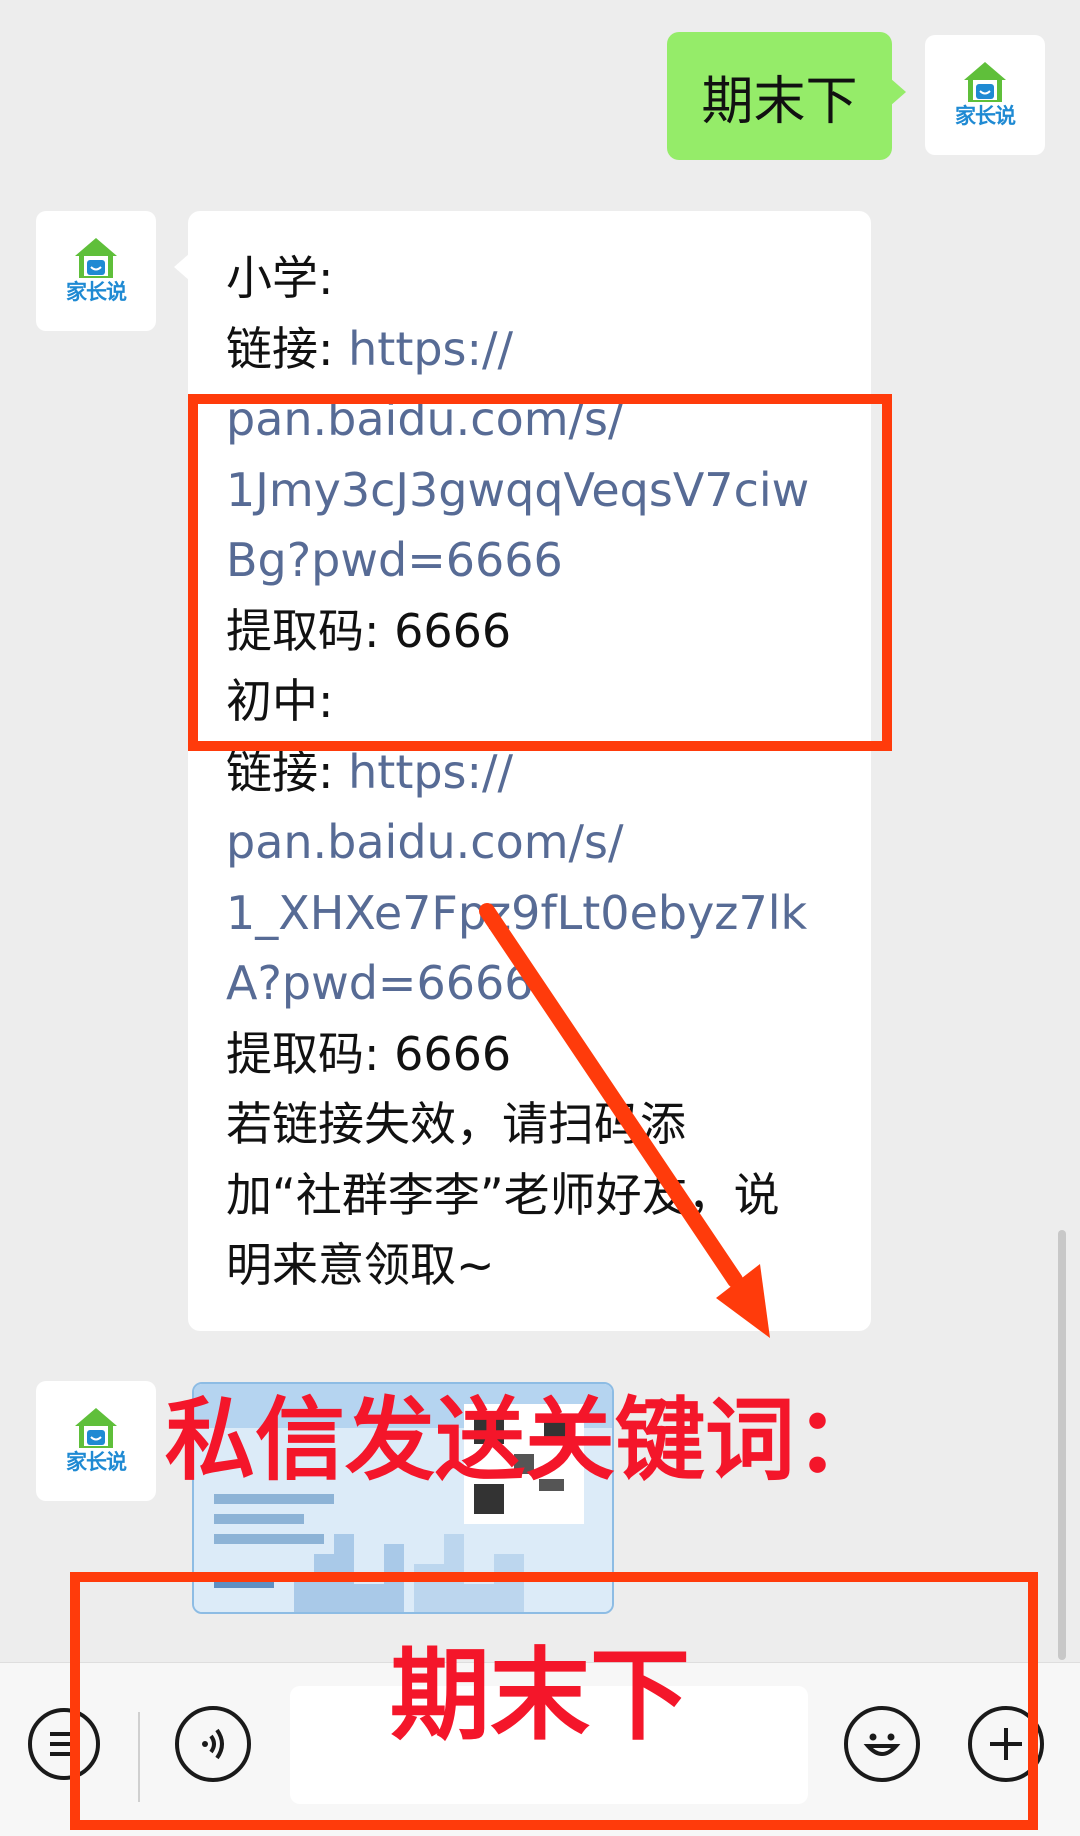 The image size is (1080, 1836). What do you see at coordinates (525, 1440) in the screenshot?
I see `overlay-instruction: 私信发送关键词：` at bounding box center [525, 1440].